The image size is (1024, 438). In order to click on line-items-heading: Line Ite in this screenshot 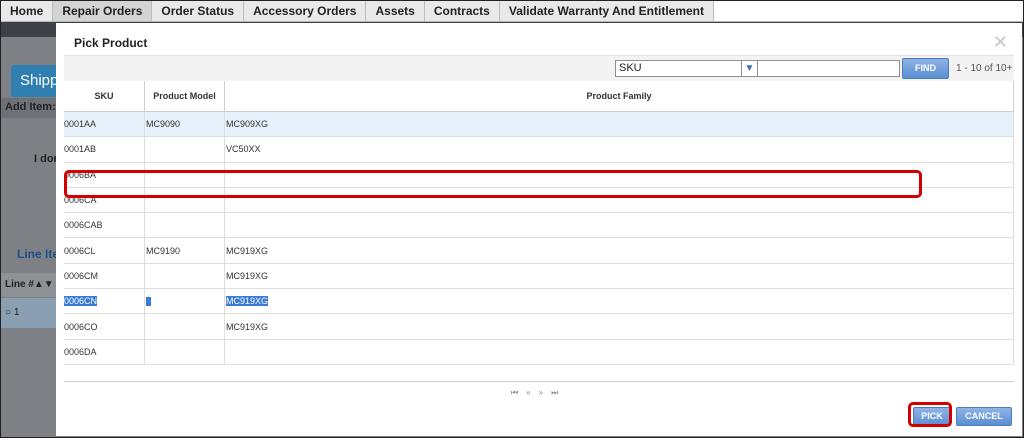, I will do `click(38, 254)`.